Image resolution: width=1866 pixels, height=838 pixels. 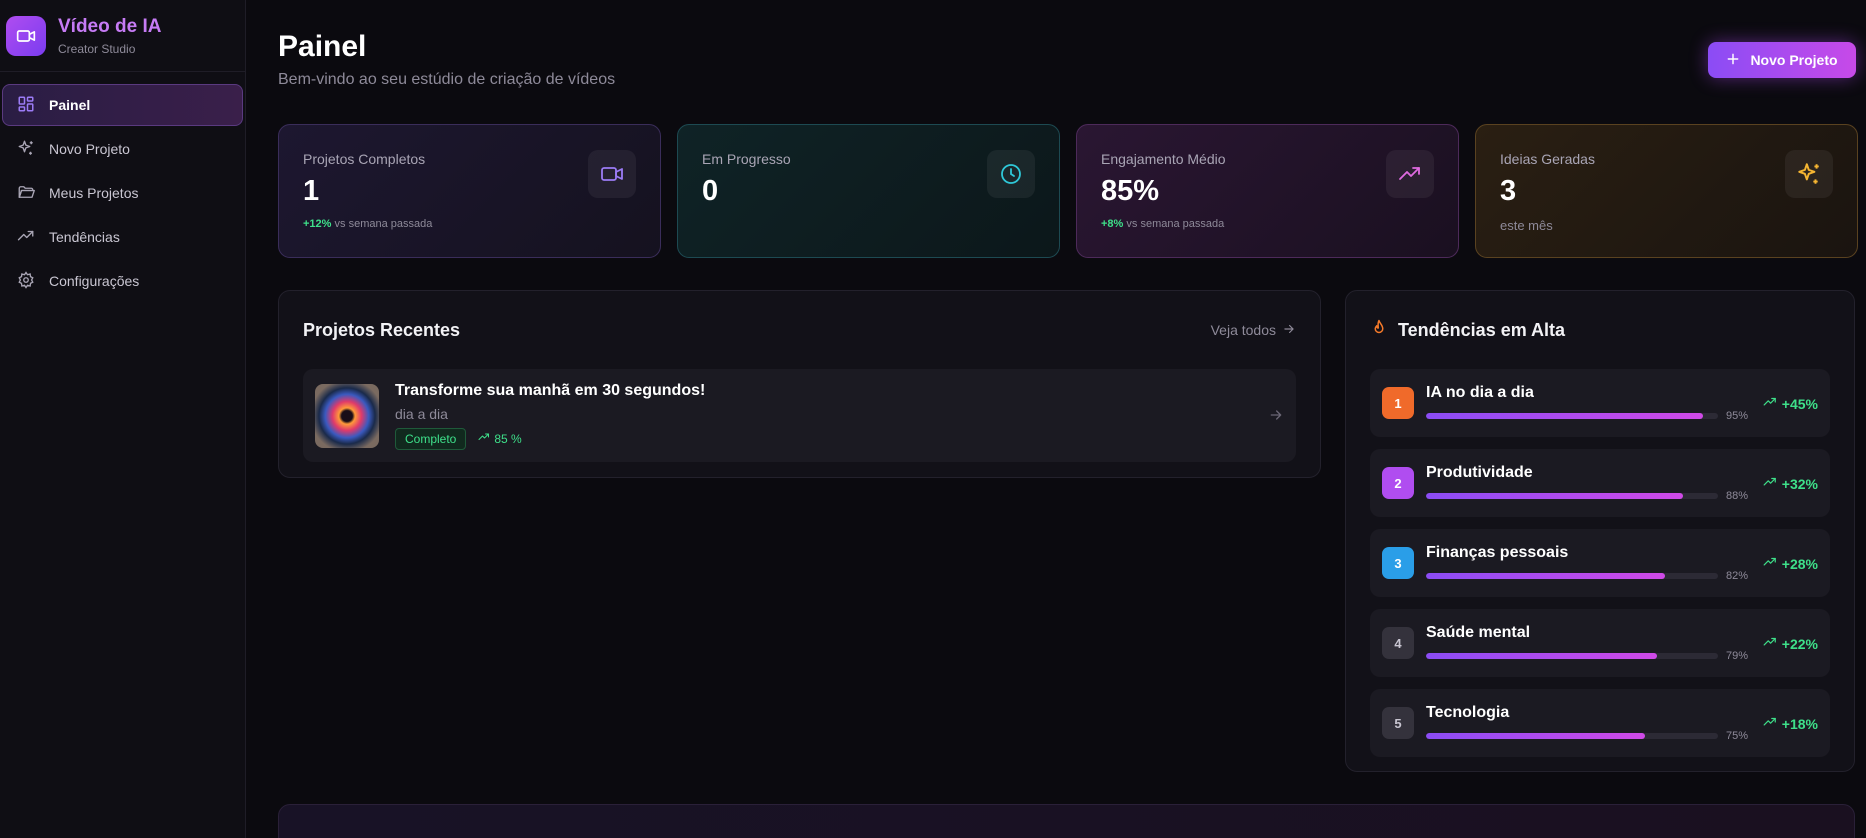 What do you see at coordinates (1163, 159) in the screenshot?
I see `stat-label: Engajamento Médio` at bounding box center [1163, 159].